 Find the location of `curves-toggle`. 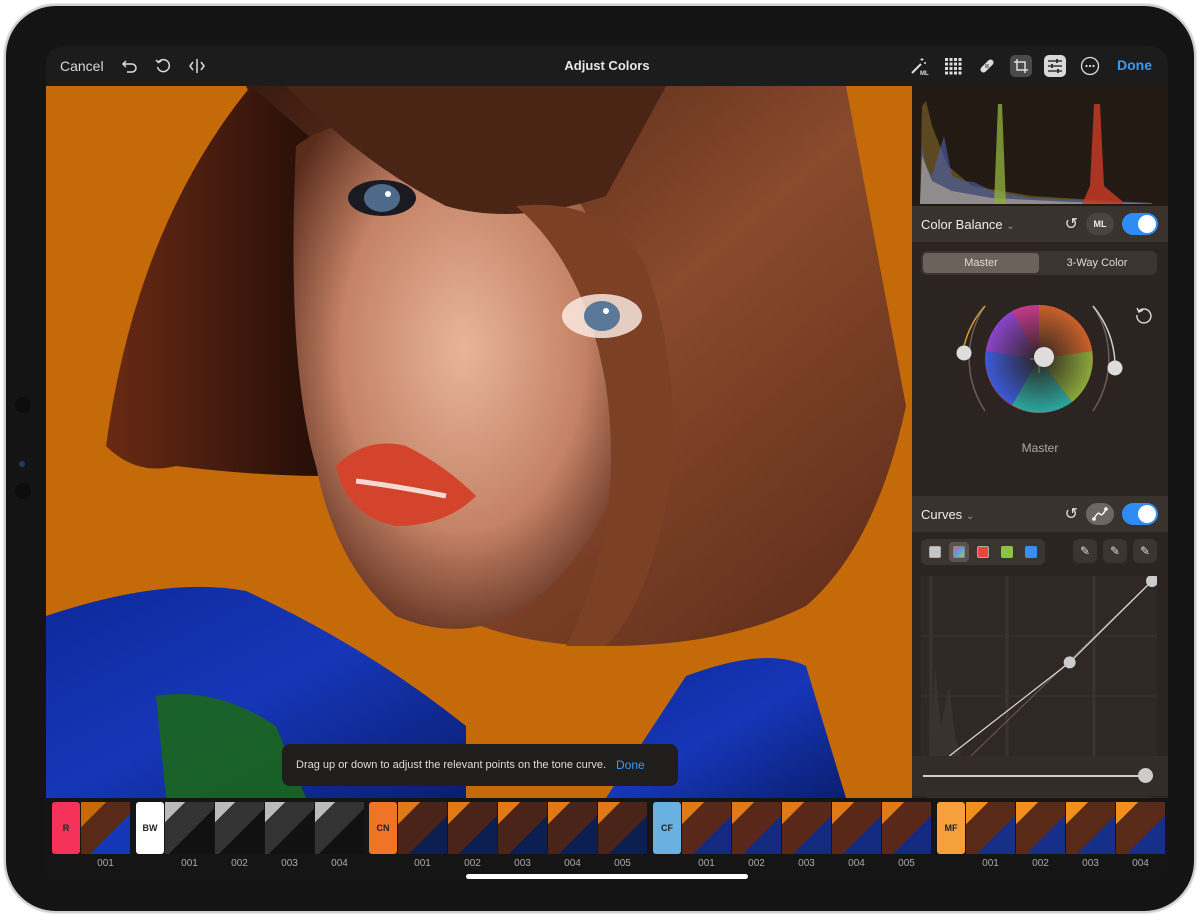

curves-toggle is located at coordinates (1140, 514).